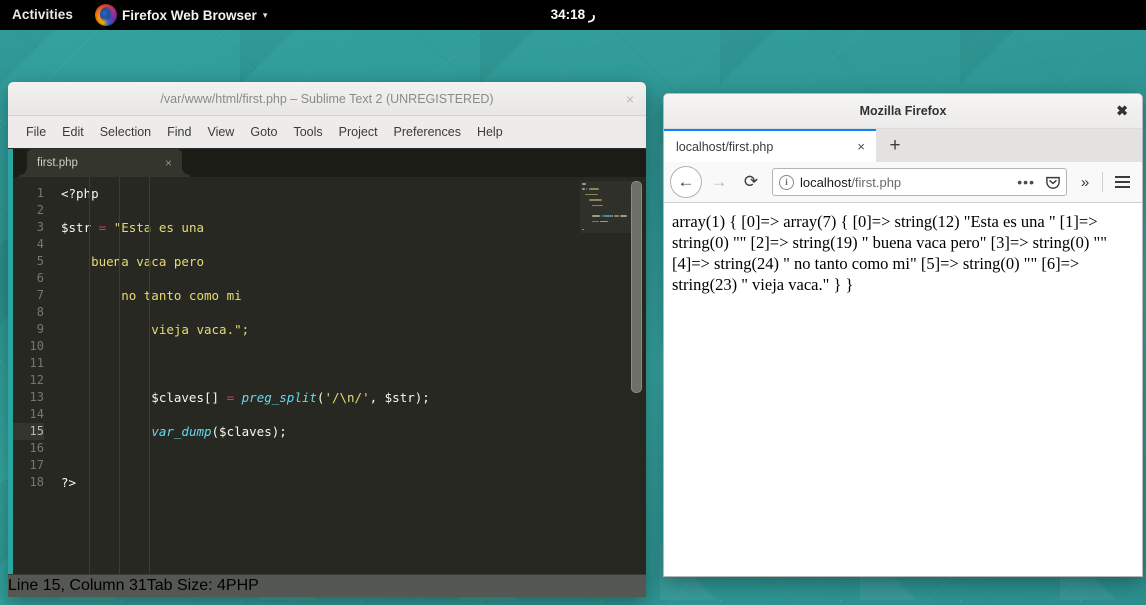 This screenshot has height=605, width=1146. I want to click on firefox-window-title: Mozilla Firefox, so click(903, 111).